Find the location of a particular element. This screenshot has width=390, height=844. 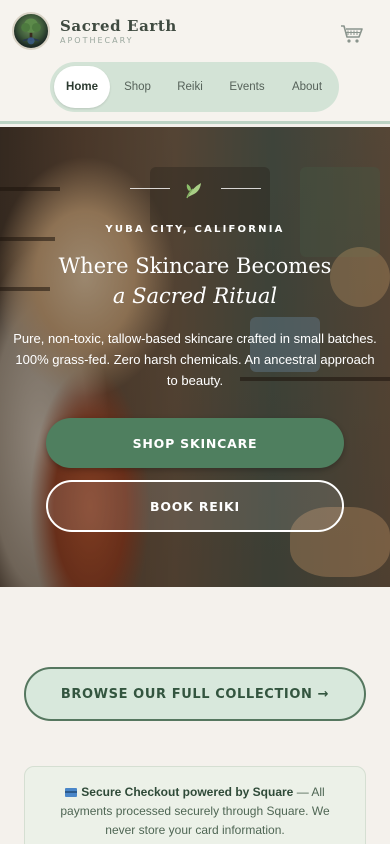

nav-events: Events is located at coordinates (247, 87).